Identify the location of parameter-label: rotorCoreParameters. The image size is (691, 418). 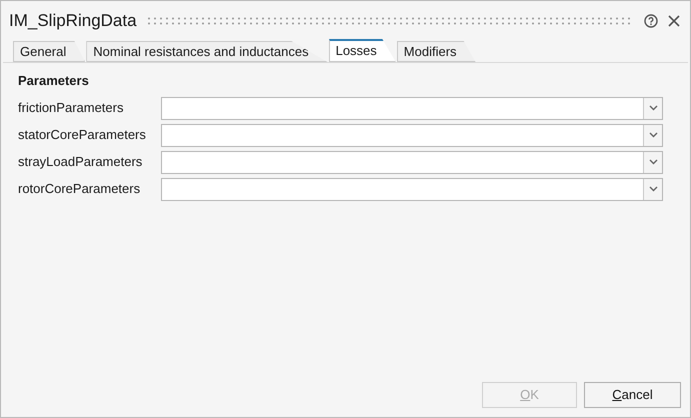
(80, 189).